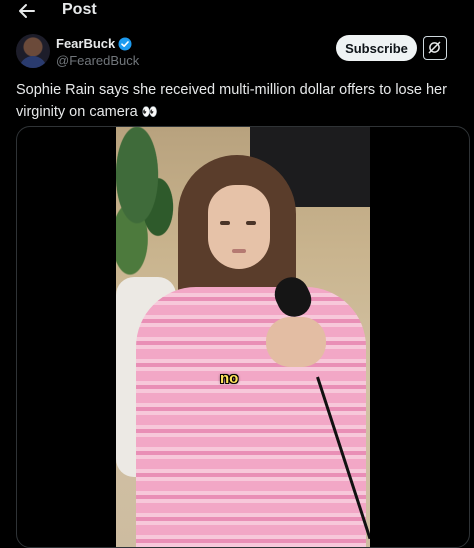  I want to click on author-handle: @FearedBuck, so click(97, 60).